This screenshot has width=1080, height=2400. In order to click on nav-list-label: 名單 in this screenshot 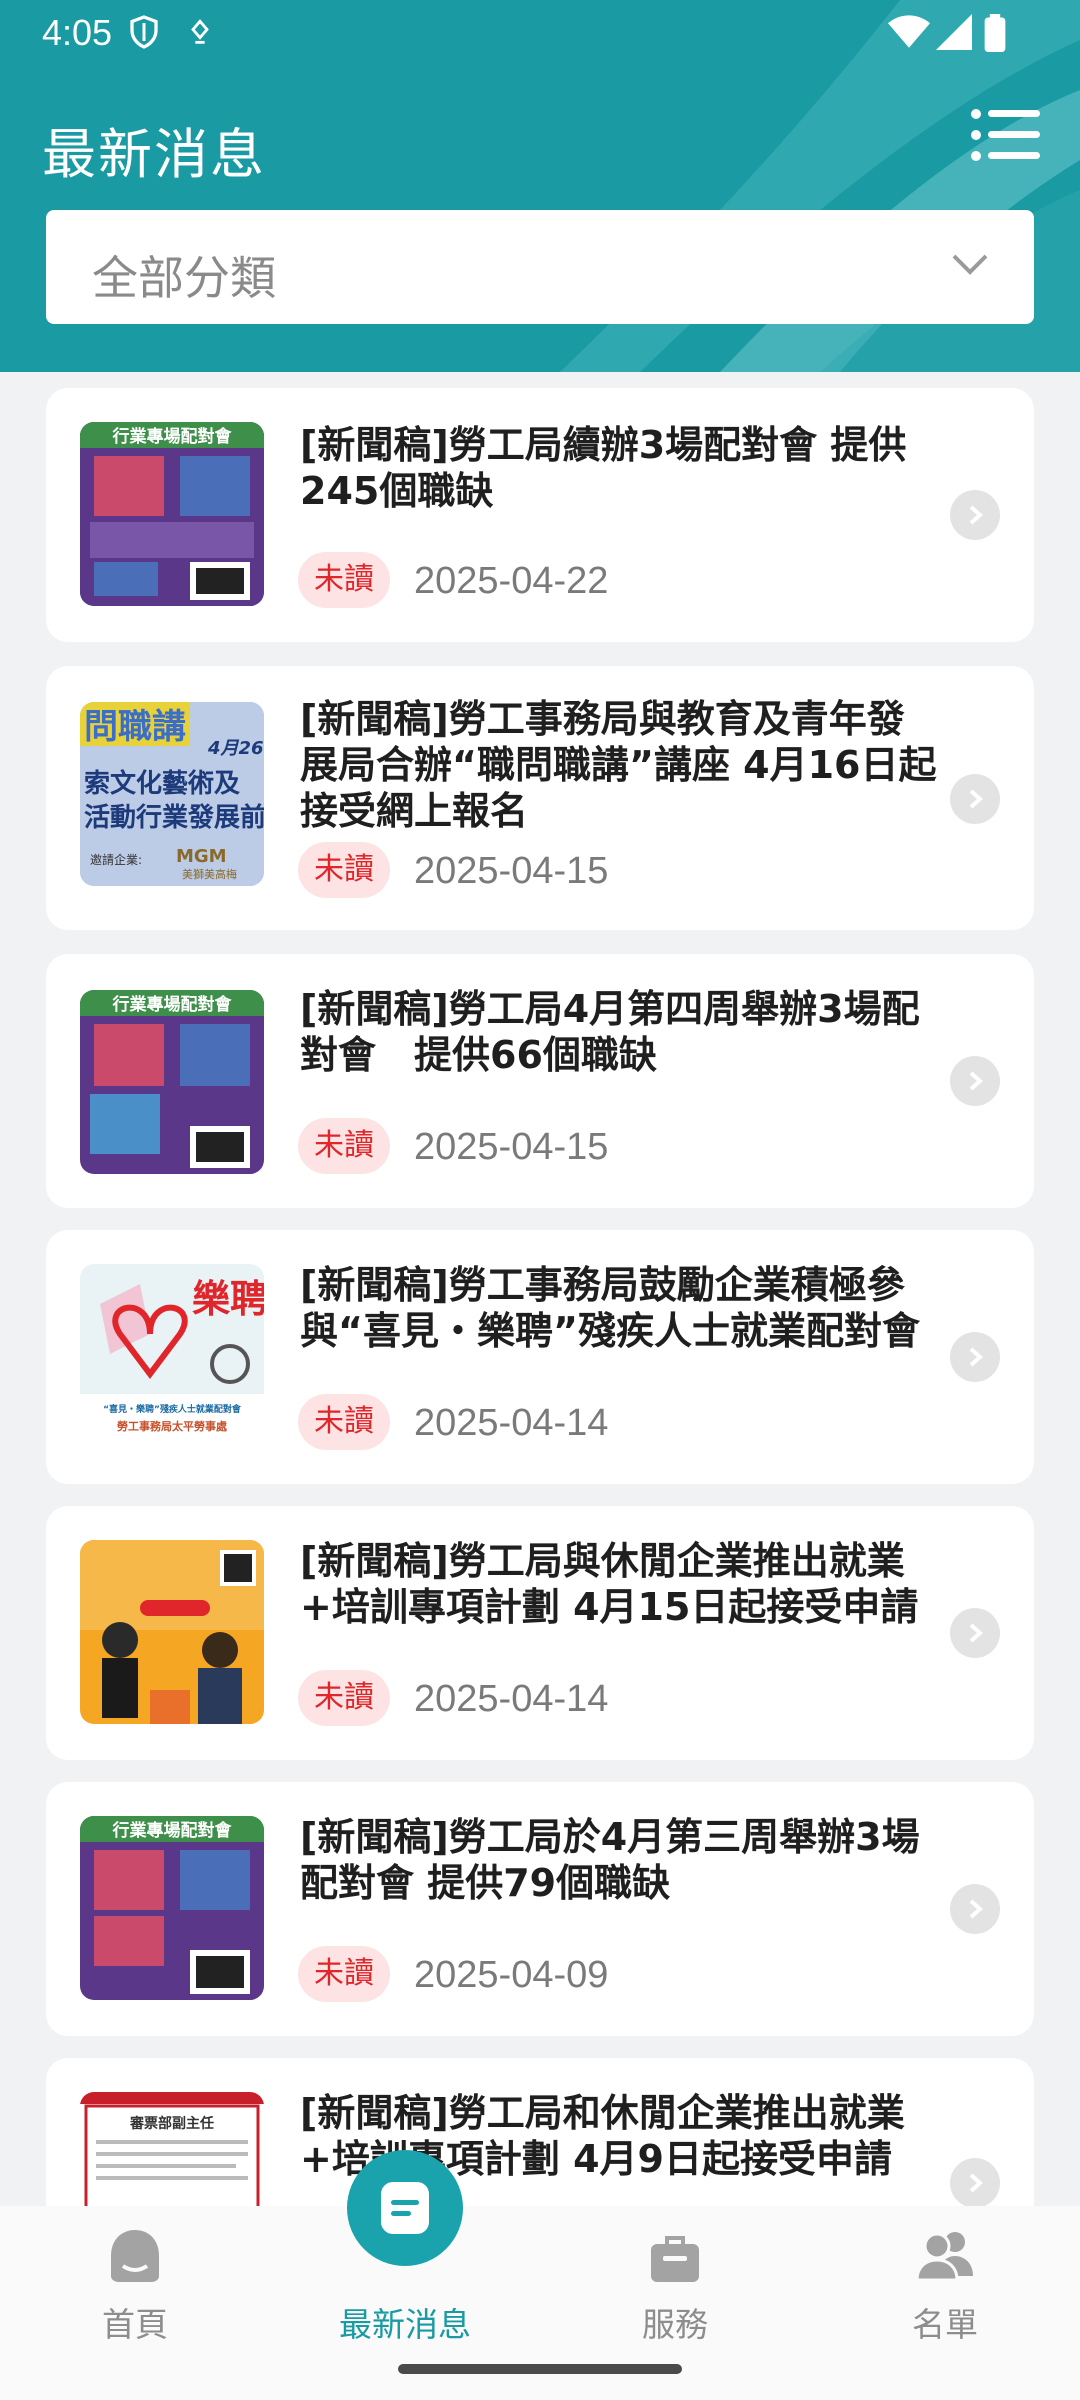, I will do `click(945, 2324)`.